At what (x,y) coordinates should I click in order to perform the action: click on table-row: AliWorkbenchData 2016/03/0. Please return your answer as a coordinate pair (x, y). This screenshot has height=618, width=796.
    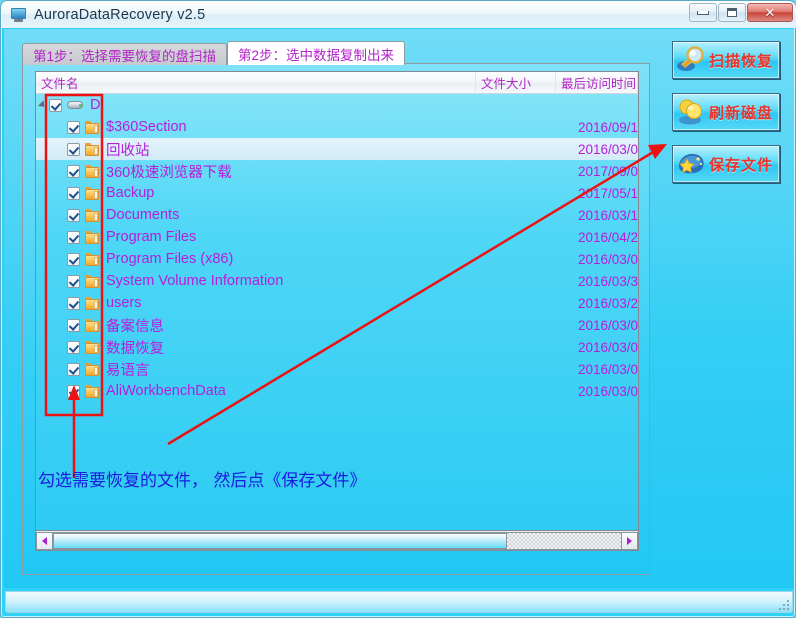
    Looking at the image, I should click on (337, 391).